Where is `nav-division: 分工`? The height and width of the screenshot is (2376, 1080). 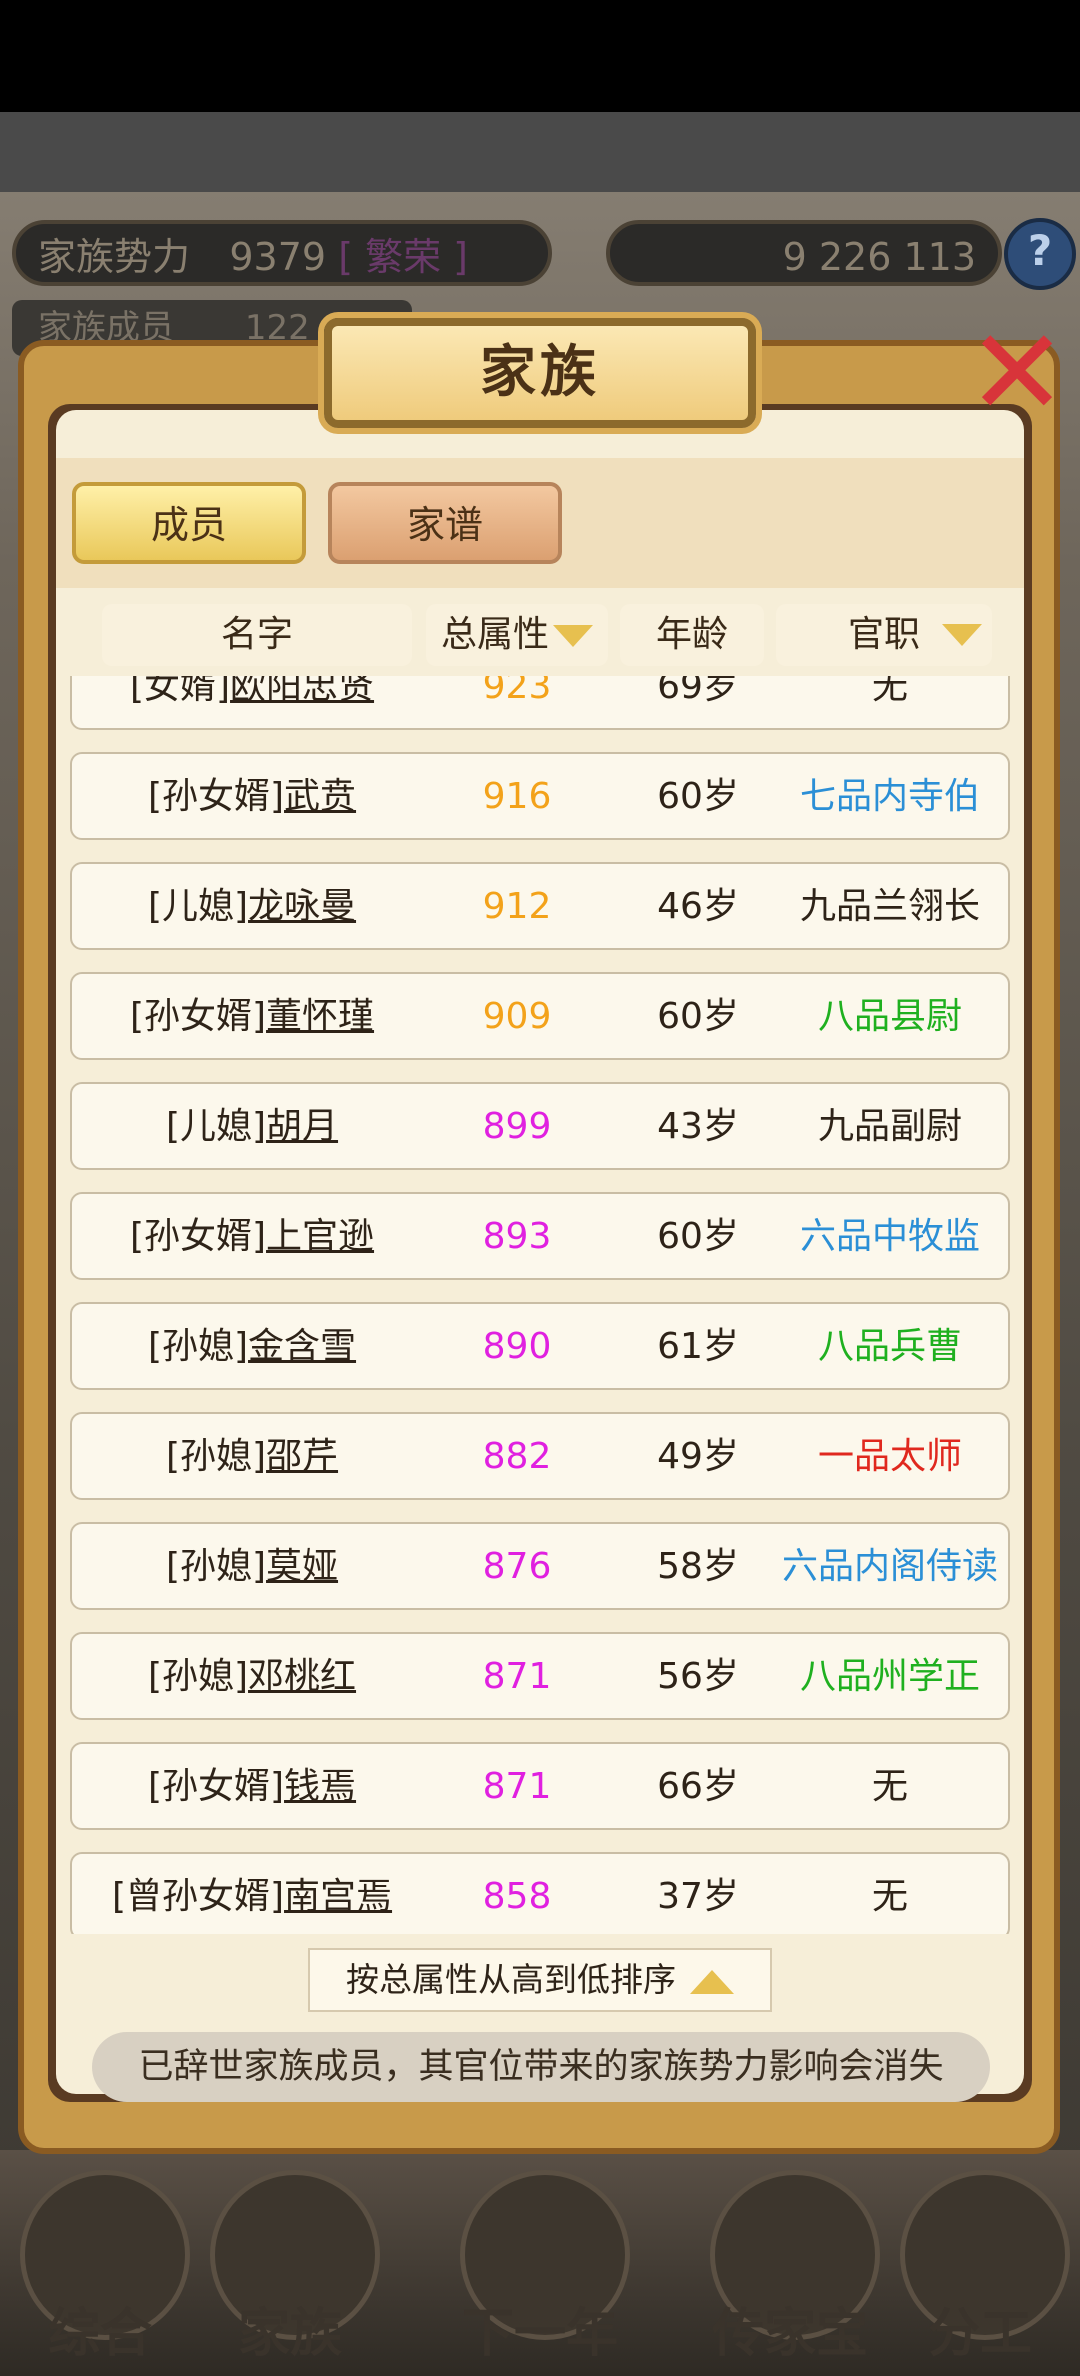
nav-division: 分工 is located at coordinates (980, 2262).